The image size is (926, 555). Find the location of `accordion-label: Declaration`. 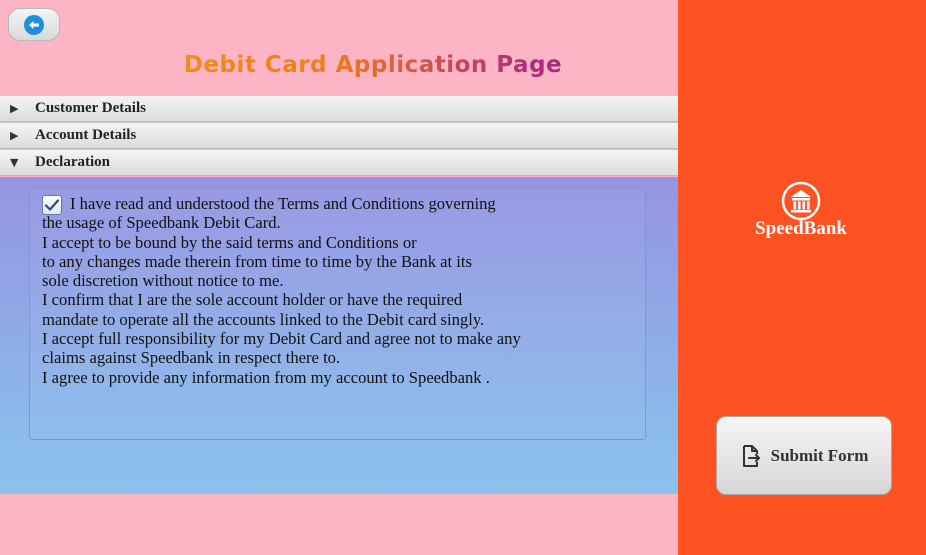

accordion-label: Declaration is located at coordinates (72, 162).